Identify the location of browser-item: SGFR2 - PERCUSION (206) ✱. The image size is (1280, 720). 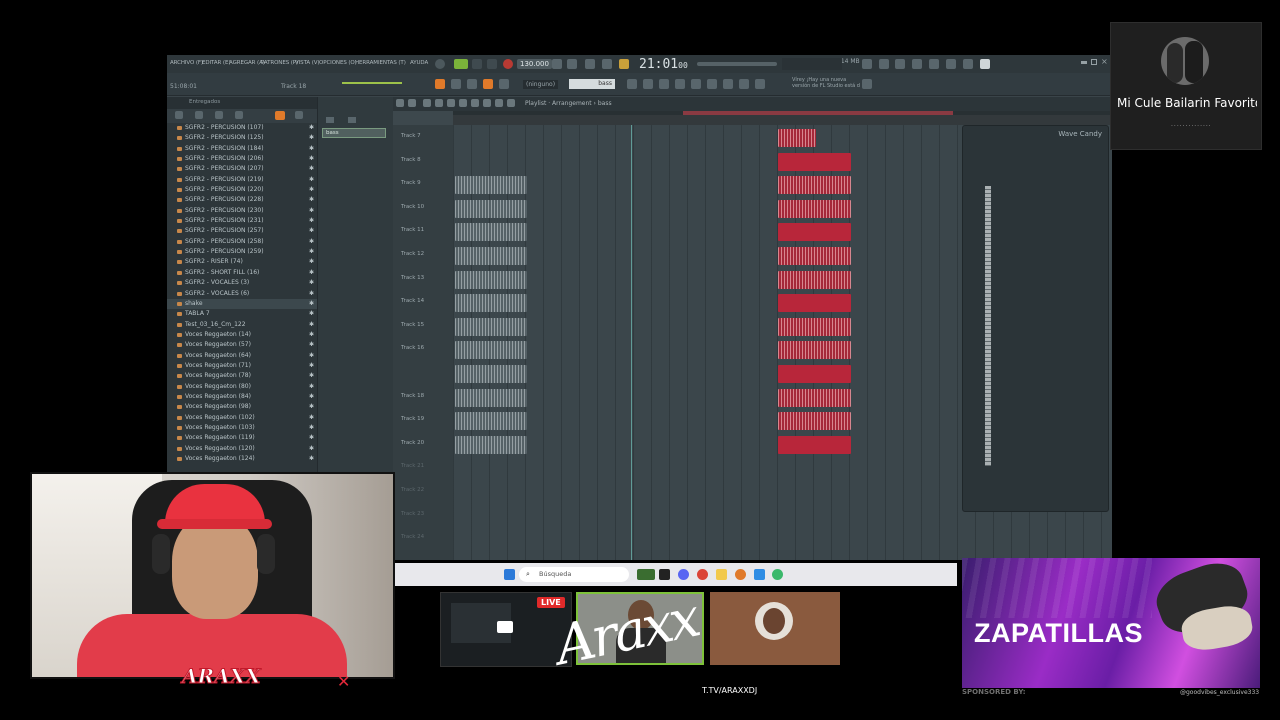
(242, 159).